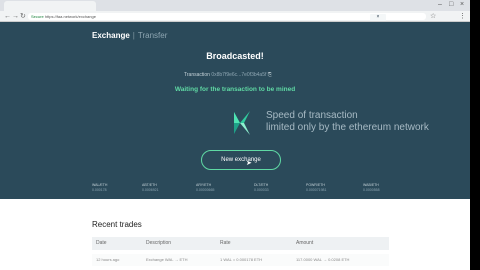  What do you see at coordinates (462, 16) in the screenshot?
I see `browser-menu-icon: ⋮` at bounding box center [462, 16].